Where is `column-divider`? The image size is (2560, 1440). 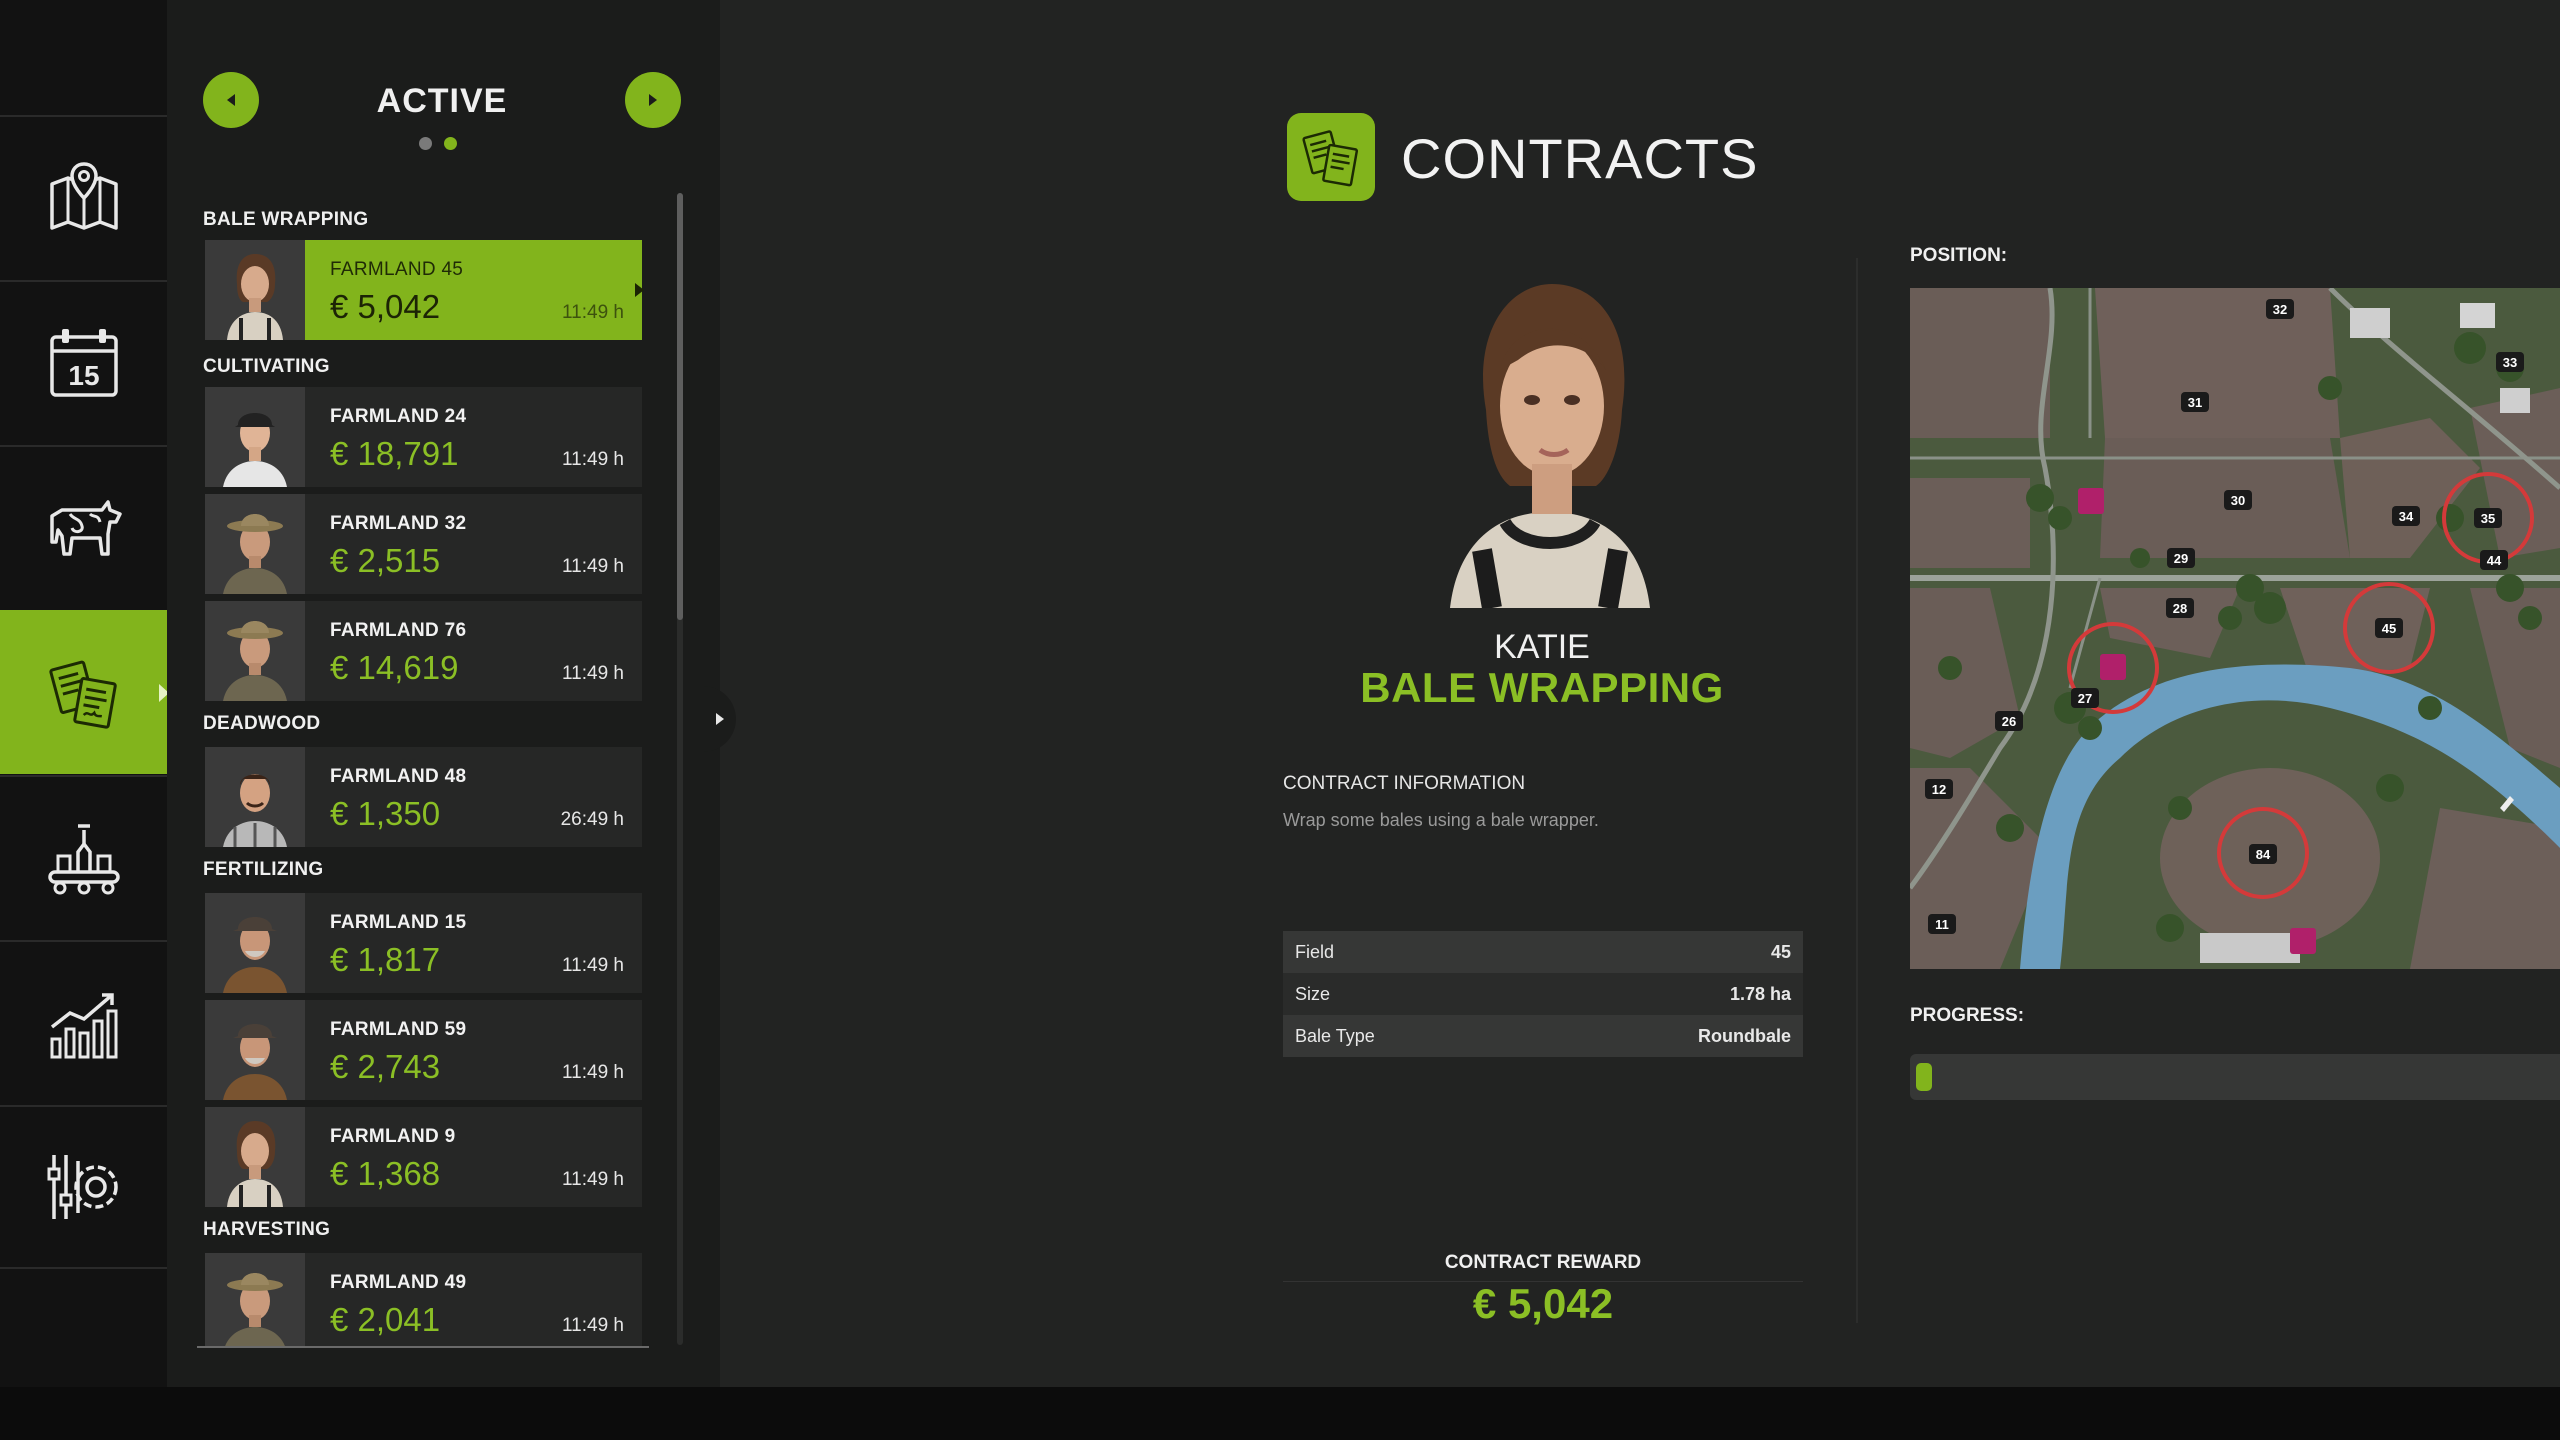 column-divider is located at coordinates (1857, 790).